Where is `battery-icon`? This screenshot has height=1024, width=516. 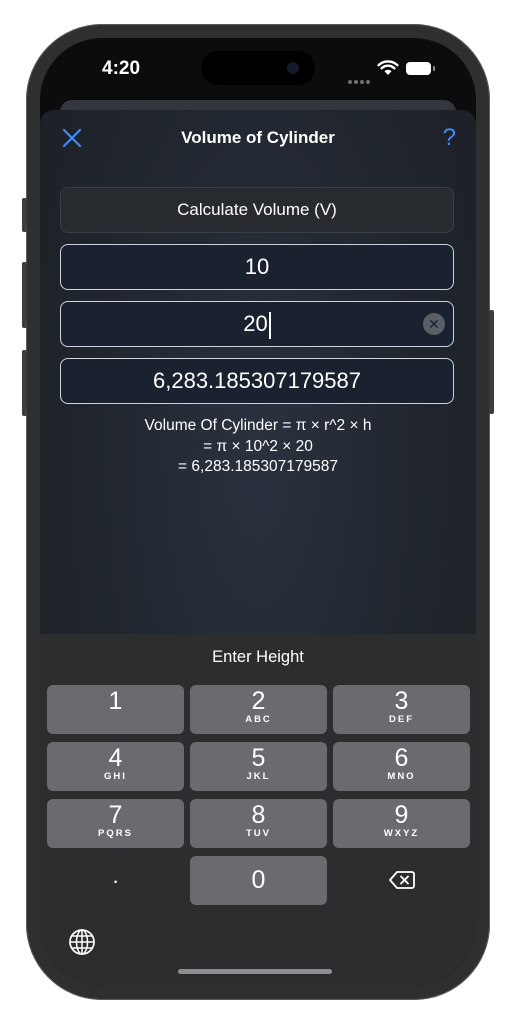 battery-icon is located at coordinates (420, 68).